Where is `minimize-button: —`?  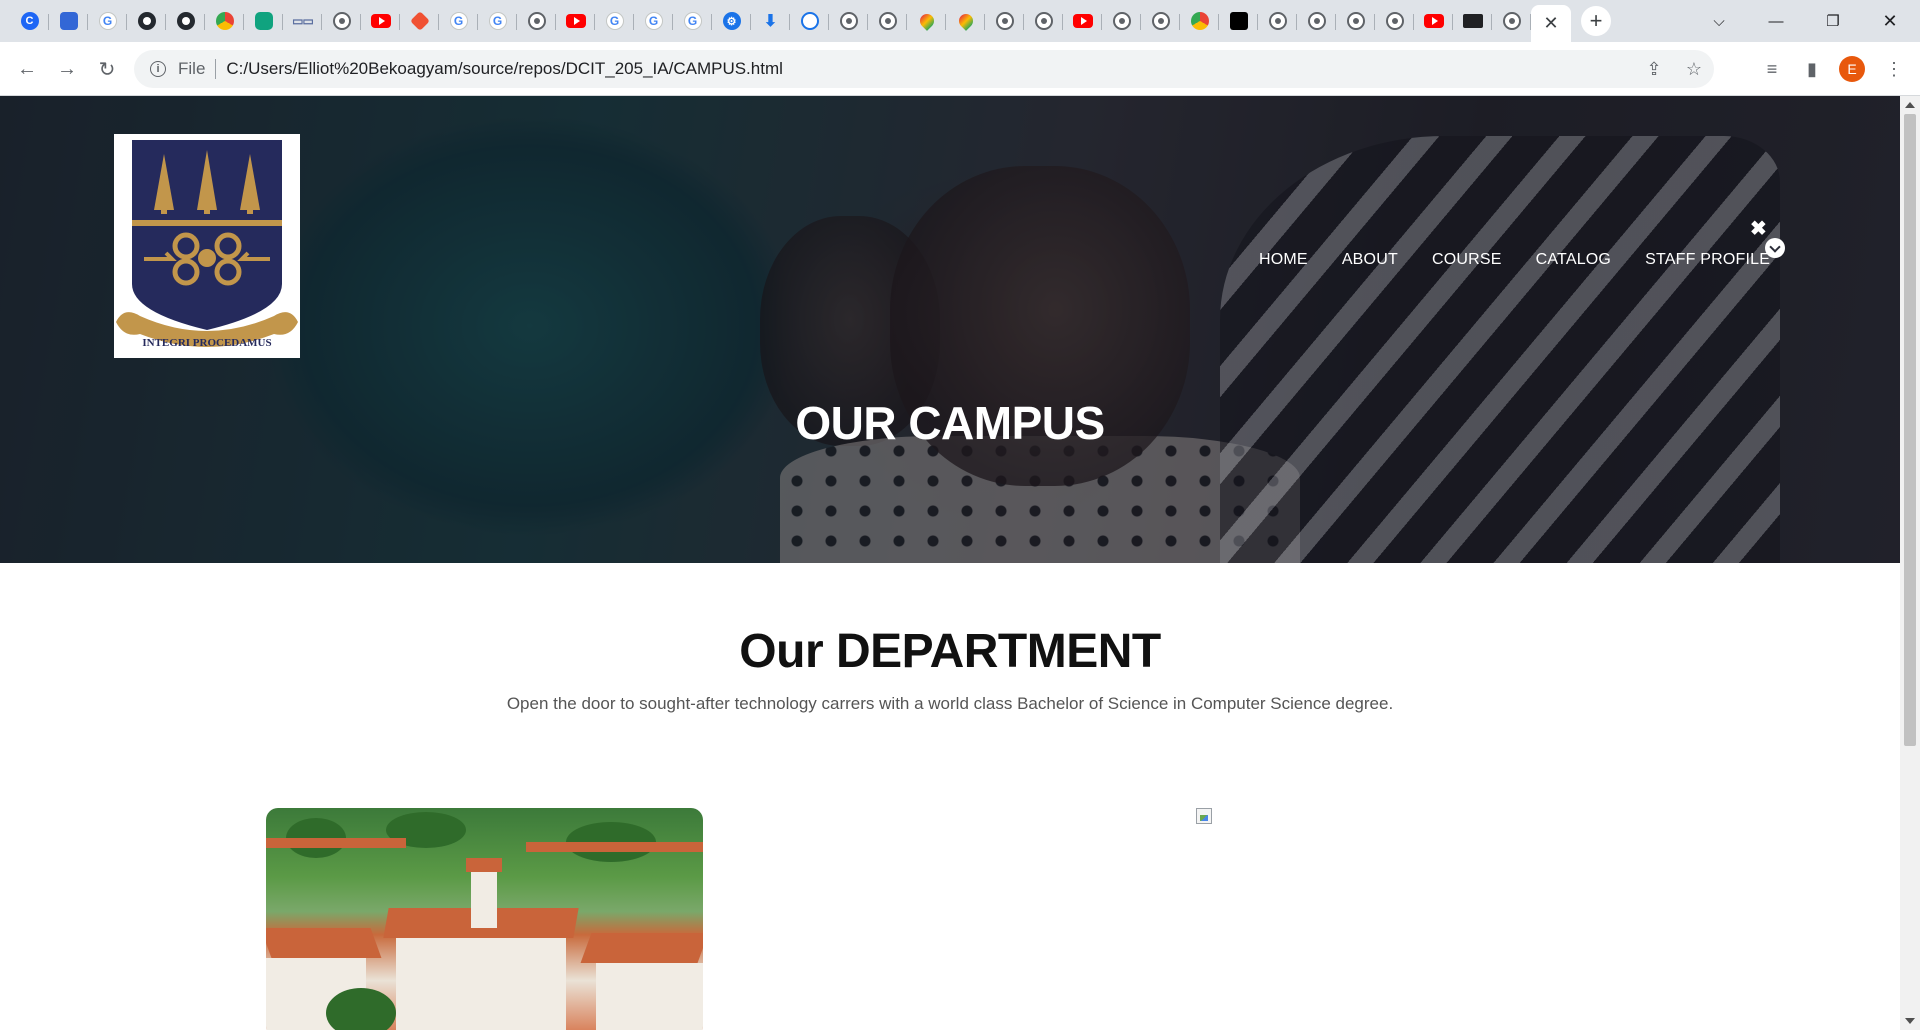 minimize-button: — is located at coordinates (1776, 21).